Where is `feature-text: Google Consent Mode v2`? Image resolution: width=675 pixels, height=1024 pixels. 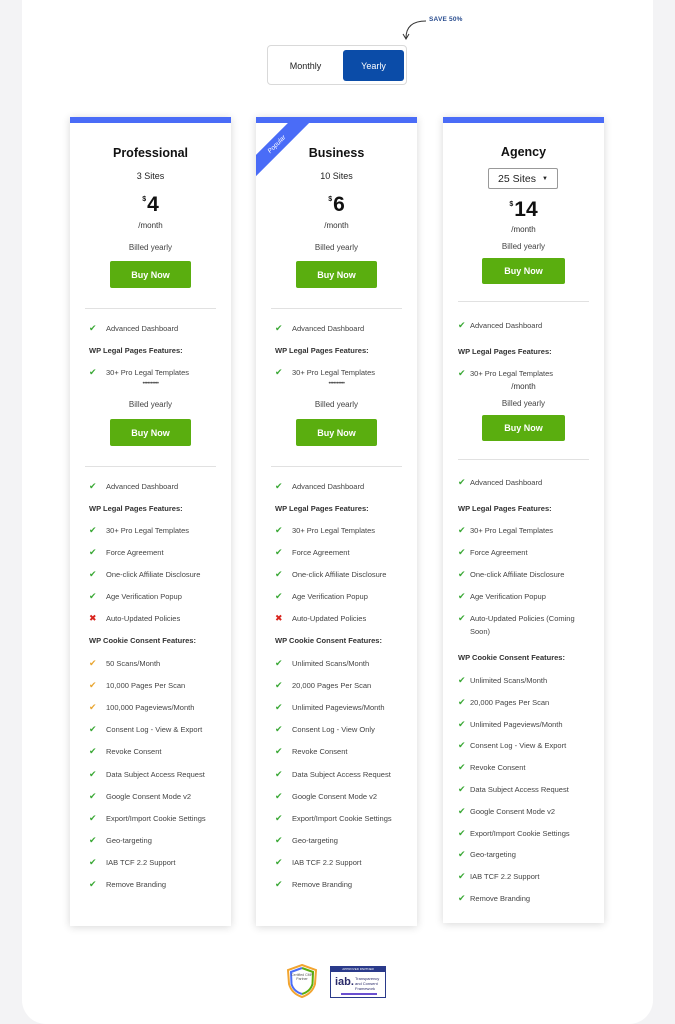 feature-text: Google Consent Mode v2 is located at coordinates (149, 796).